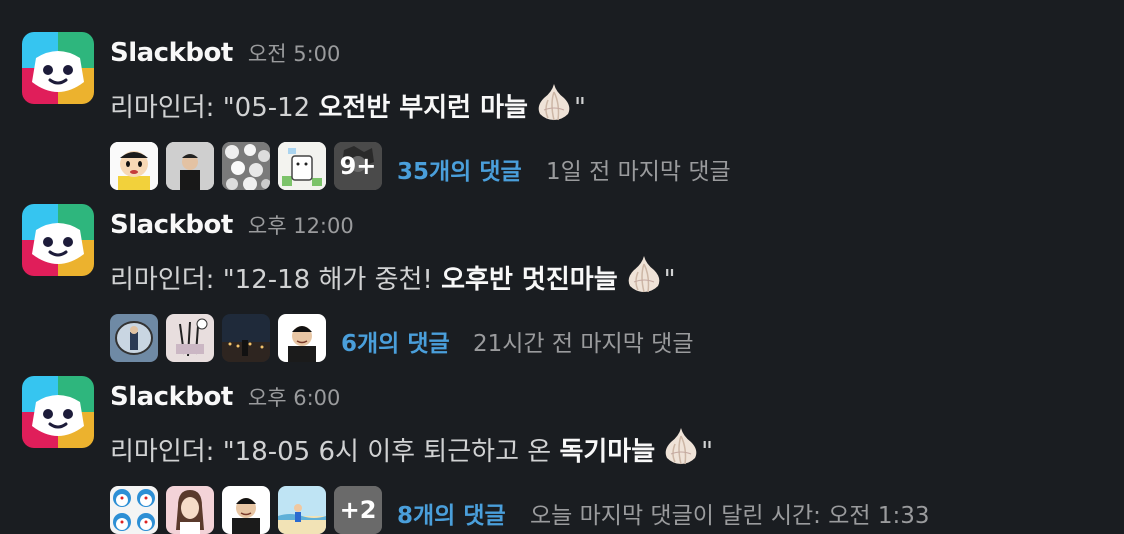 This screenshot has height=534, width=1124. What do you see at coordinates (395, 341) in the screenshot?
I see `reply-count-link: 6개의 댓글` at bounding box center [395, 341].